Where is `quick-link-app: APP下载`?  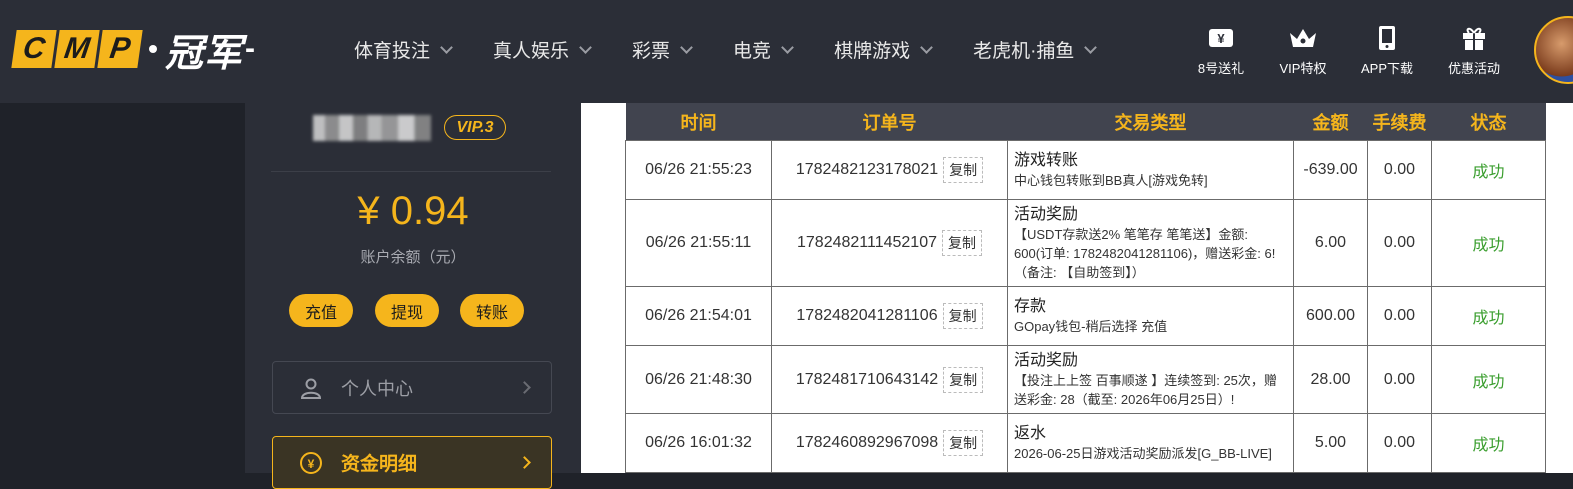 quick-link-app: APP下载 is located at coordinates (1387, 50).